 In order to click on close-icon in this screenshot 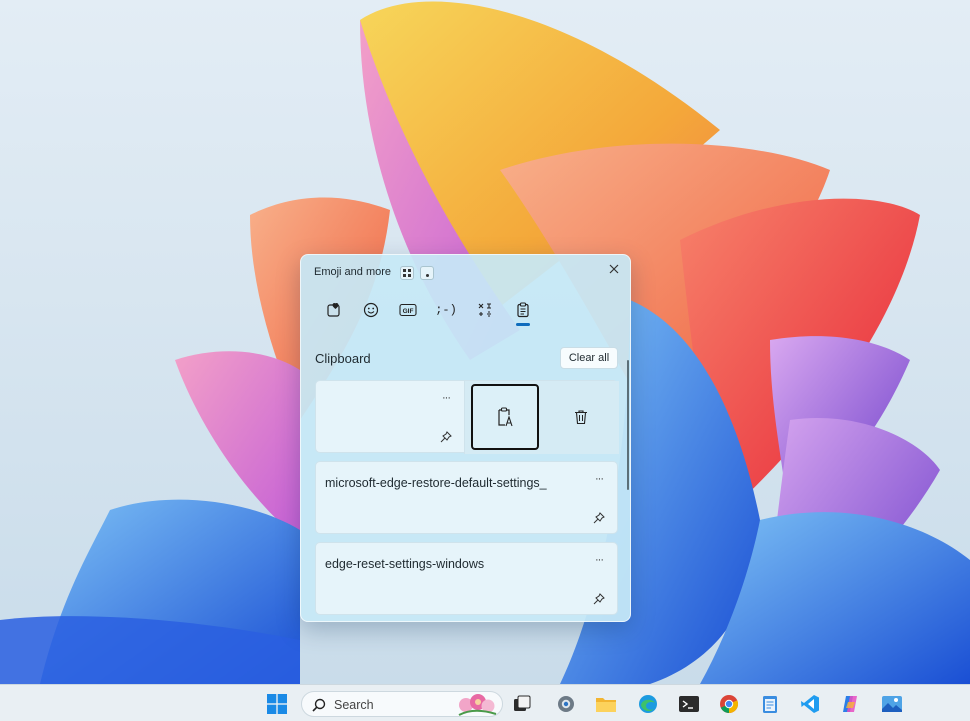, I will do `click(614, 269)`.